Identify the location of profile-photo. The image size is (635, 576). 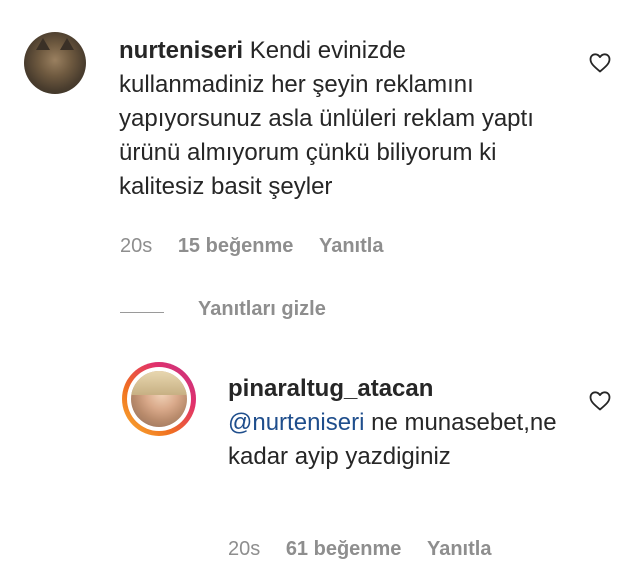
(159, 399).